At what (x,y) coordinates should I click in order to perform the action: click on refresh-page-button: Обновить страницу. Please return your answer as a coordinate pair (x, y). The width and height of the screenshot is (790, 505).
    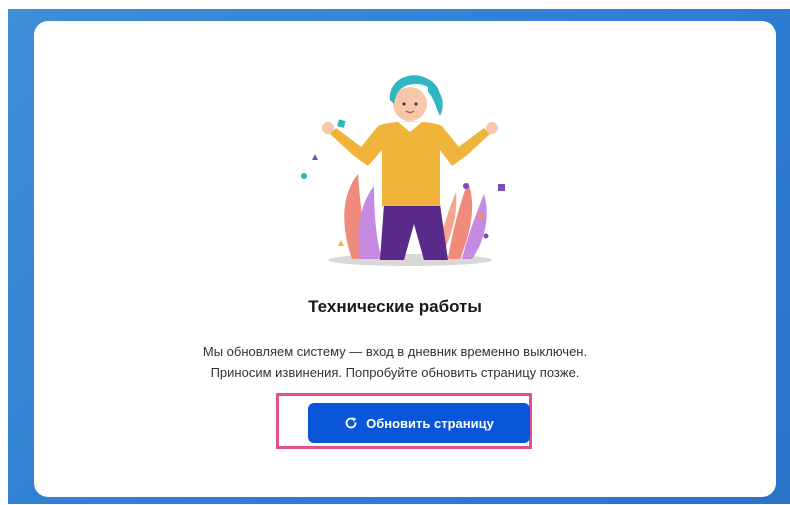
    Looking at the image, I should click on (419, 423).